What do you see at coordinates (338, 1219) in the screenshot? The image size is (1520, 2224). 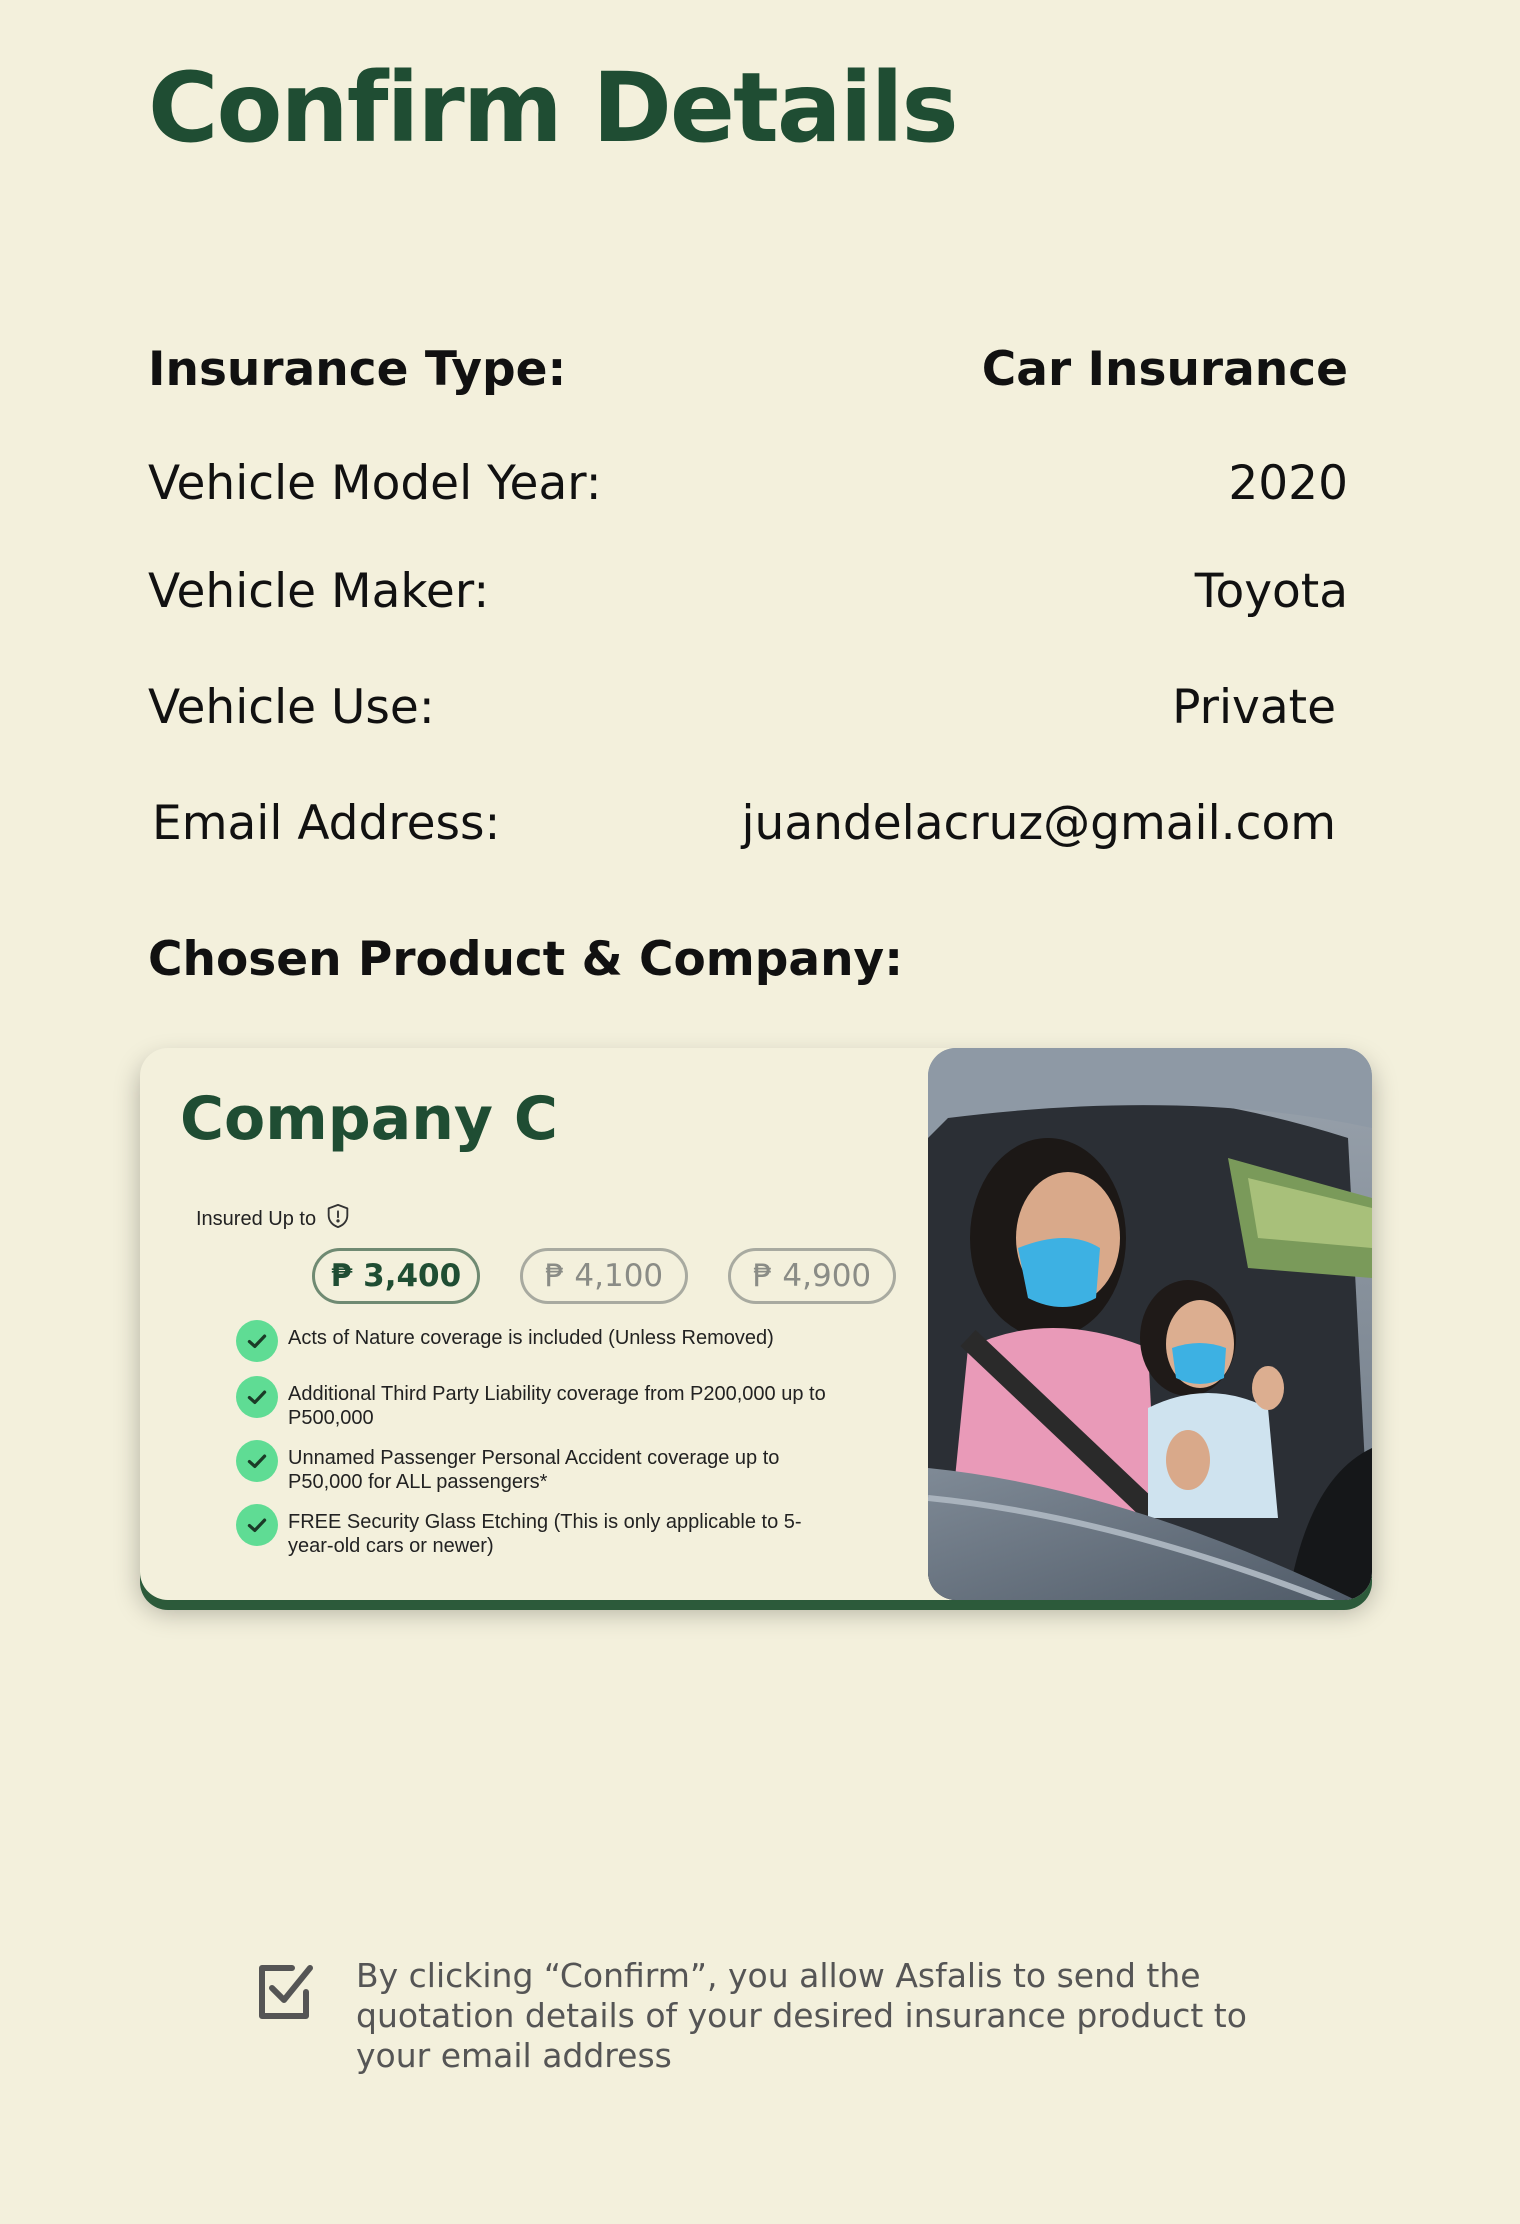 I see `shield-alert-icon` at bounding box center [338, 1219].